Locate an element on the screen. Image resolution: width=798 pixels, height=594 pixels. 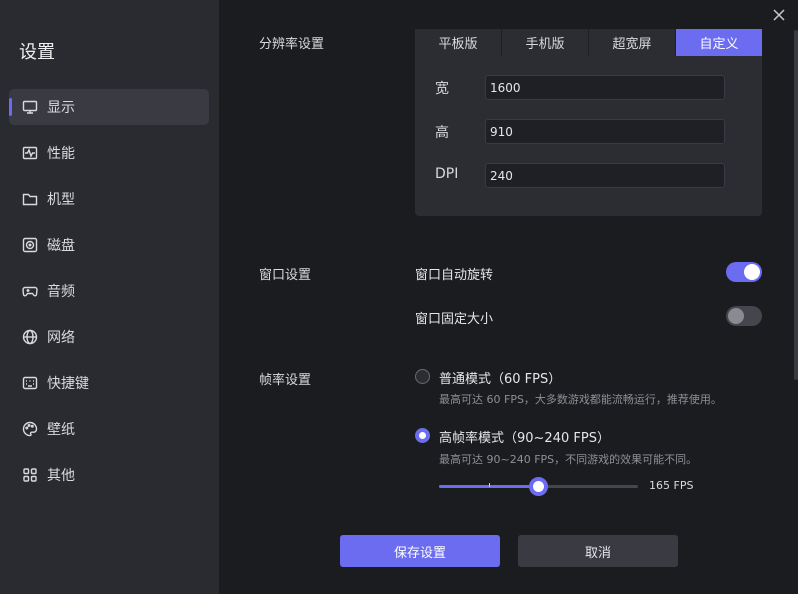
sidebar-item-label: 音频 is located at coordinates (61, 292).